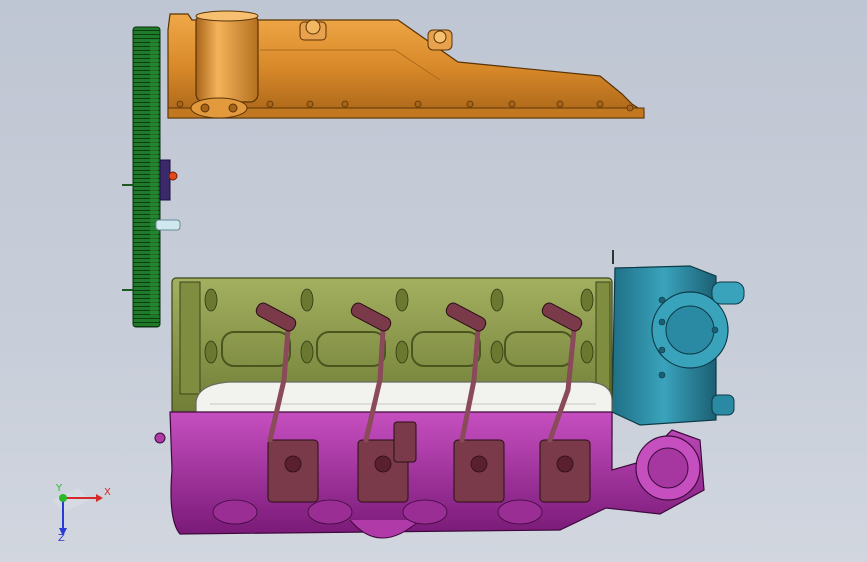 This screenshot has width=867, height=562. Describe the element at coordinates (107, 492) in the screenshot. I see `x-axis-label: X` at that location.